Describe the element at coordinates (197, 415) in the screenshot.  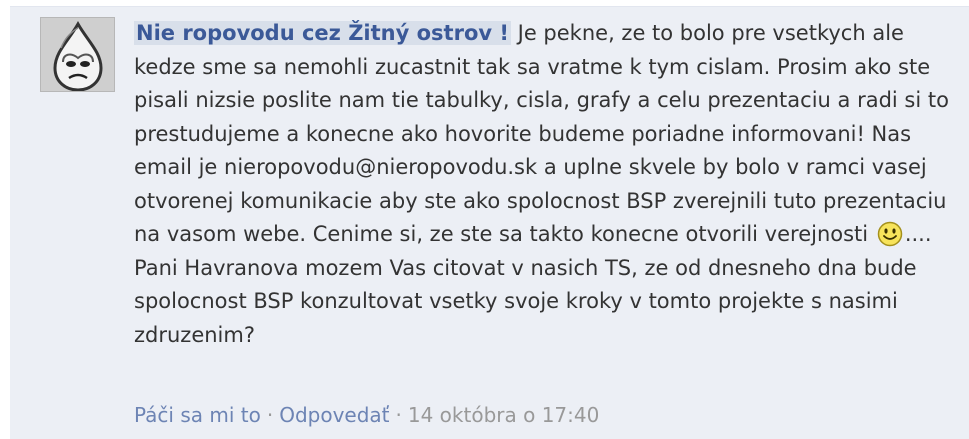
I see `like-link: Páči sa mi to` at that location.